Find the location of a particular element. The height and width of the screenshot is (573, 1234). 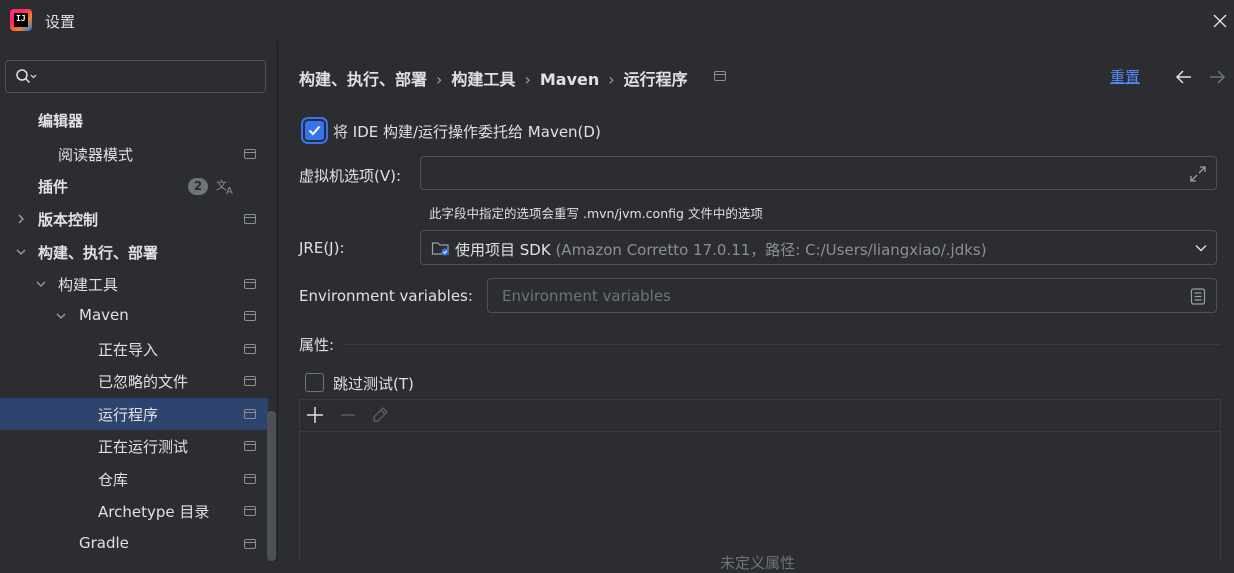

vm-options-field is located at coordinates (818, 173).